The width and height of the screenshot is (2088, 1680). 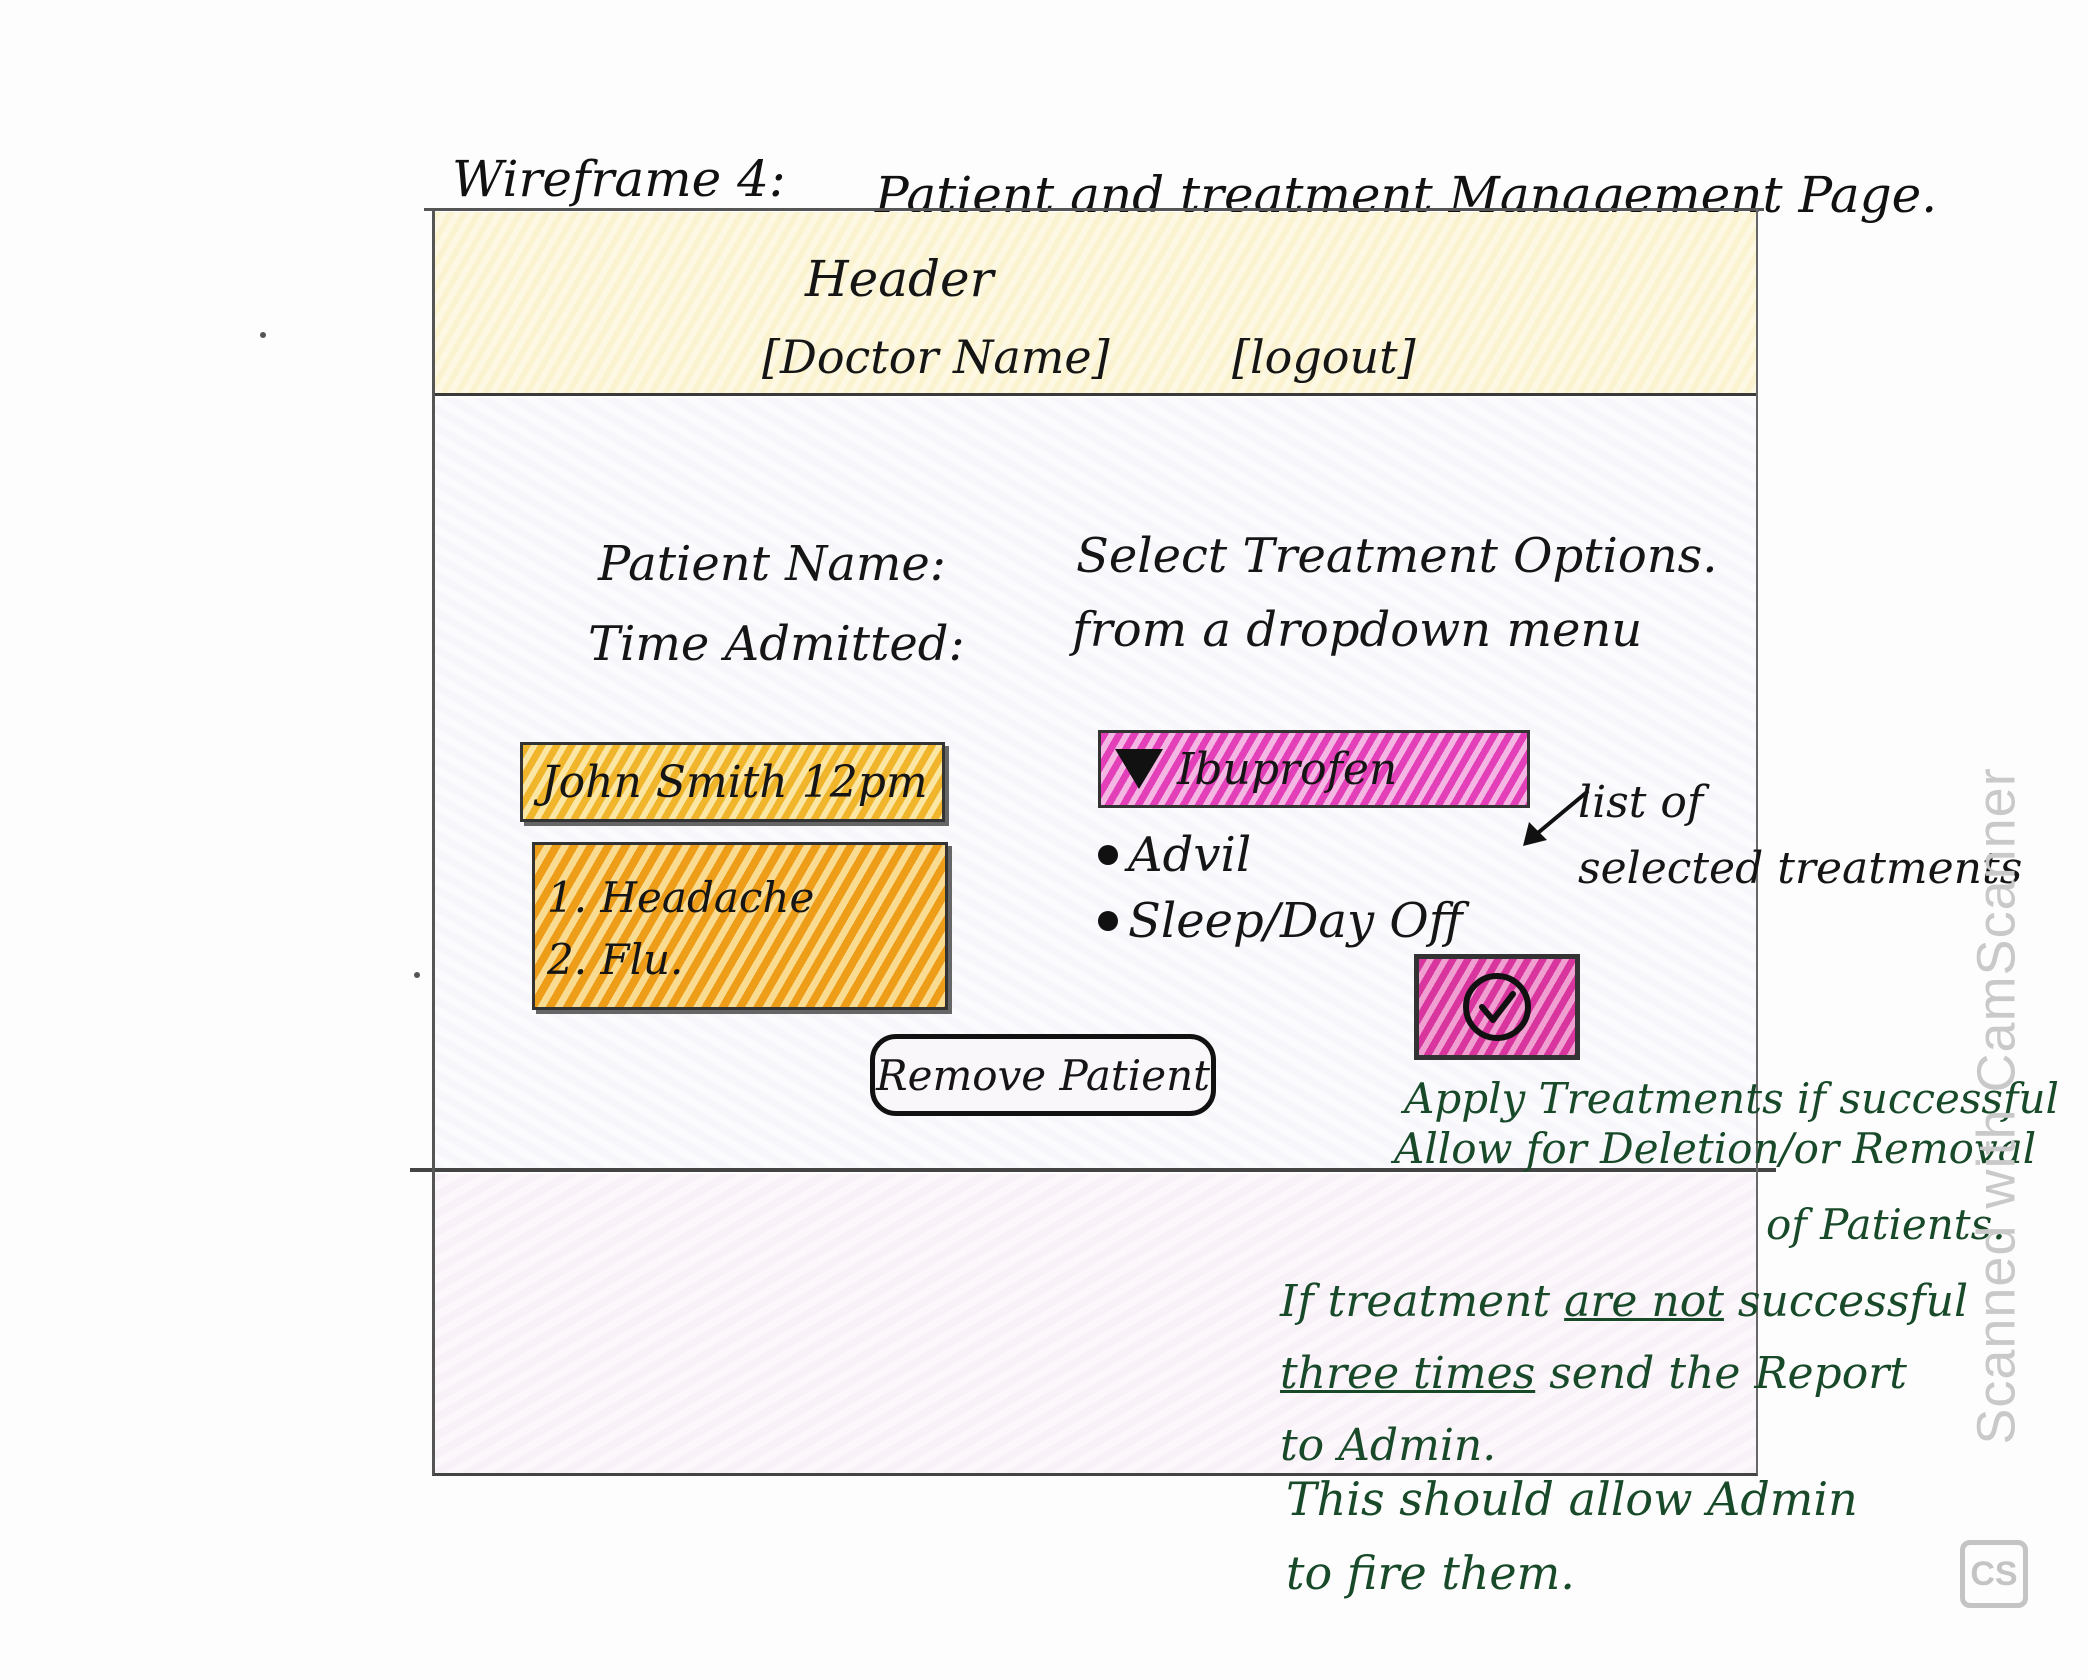 What do you see at coordinates (1800, 835) in the screenshot?
I see `list-annotation: list of selected treatments` at bounding box center [1800, 835].